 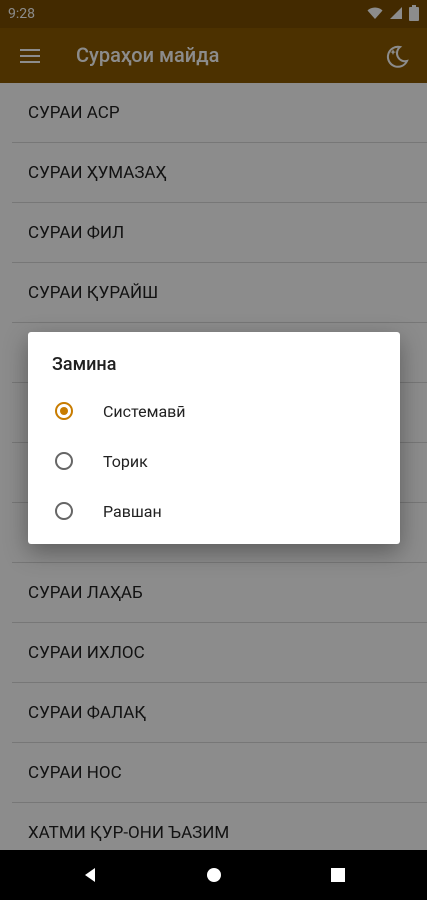 What do you see at coordinates (144, 411) in the screenshot?
I see `option-label: Системавӣ` at bounding box center [144, 411].